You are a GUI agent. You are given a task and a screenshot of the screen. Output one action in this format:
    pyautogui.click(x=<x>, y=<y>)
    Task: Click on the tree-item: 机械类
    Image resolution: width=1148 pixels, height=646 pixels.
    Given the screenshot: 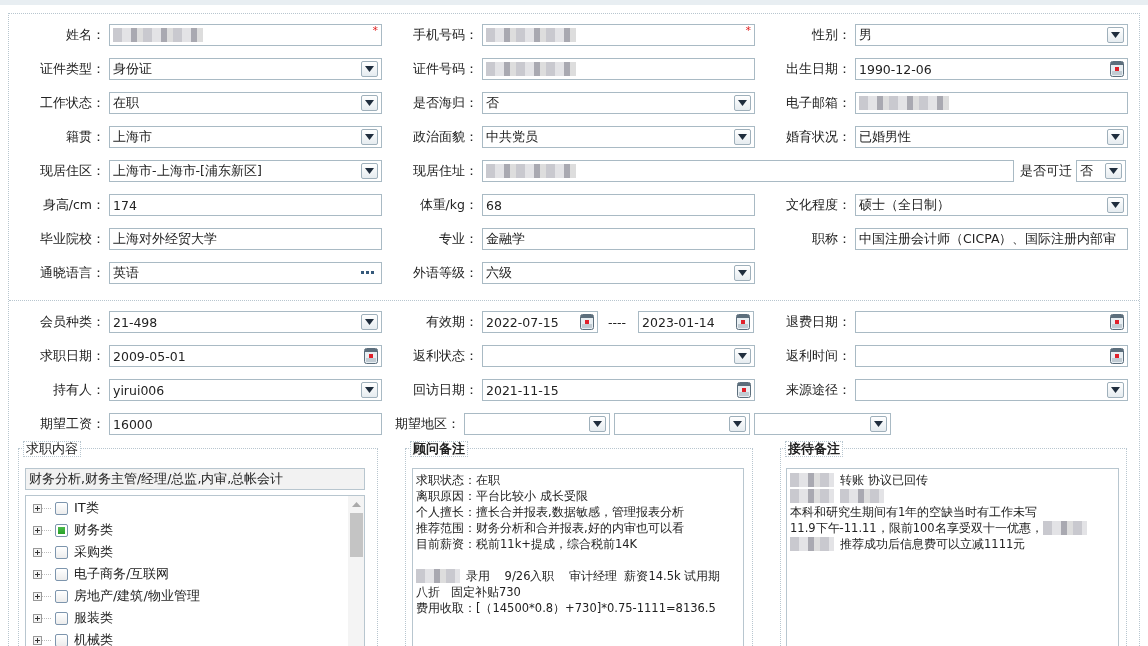 What is the action you would take?
    pyautogui.click(x=93, y=638)
    